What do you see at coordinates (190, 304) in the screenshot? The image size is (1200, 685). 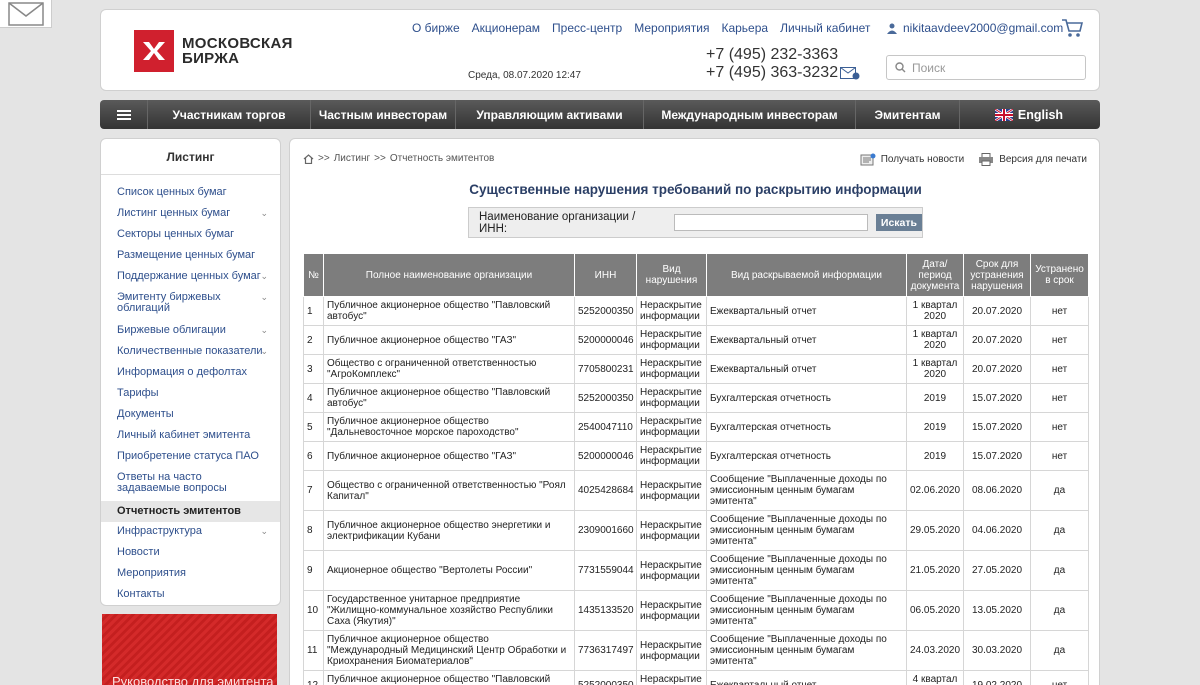 I see `sidebar-item: Эмитенту биржевых облигаций ⌄` at bounding box center [190, 304].